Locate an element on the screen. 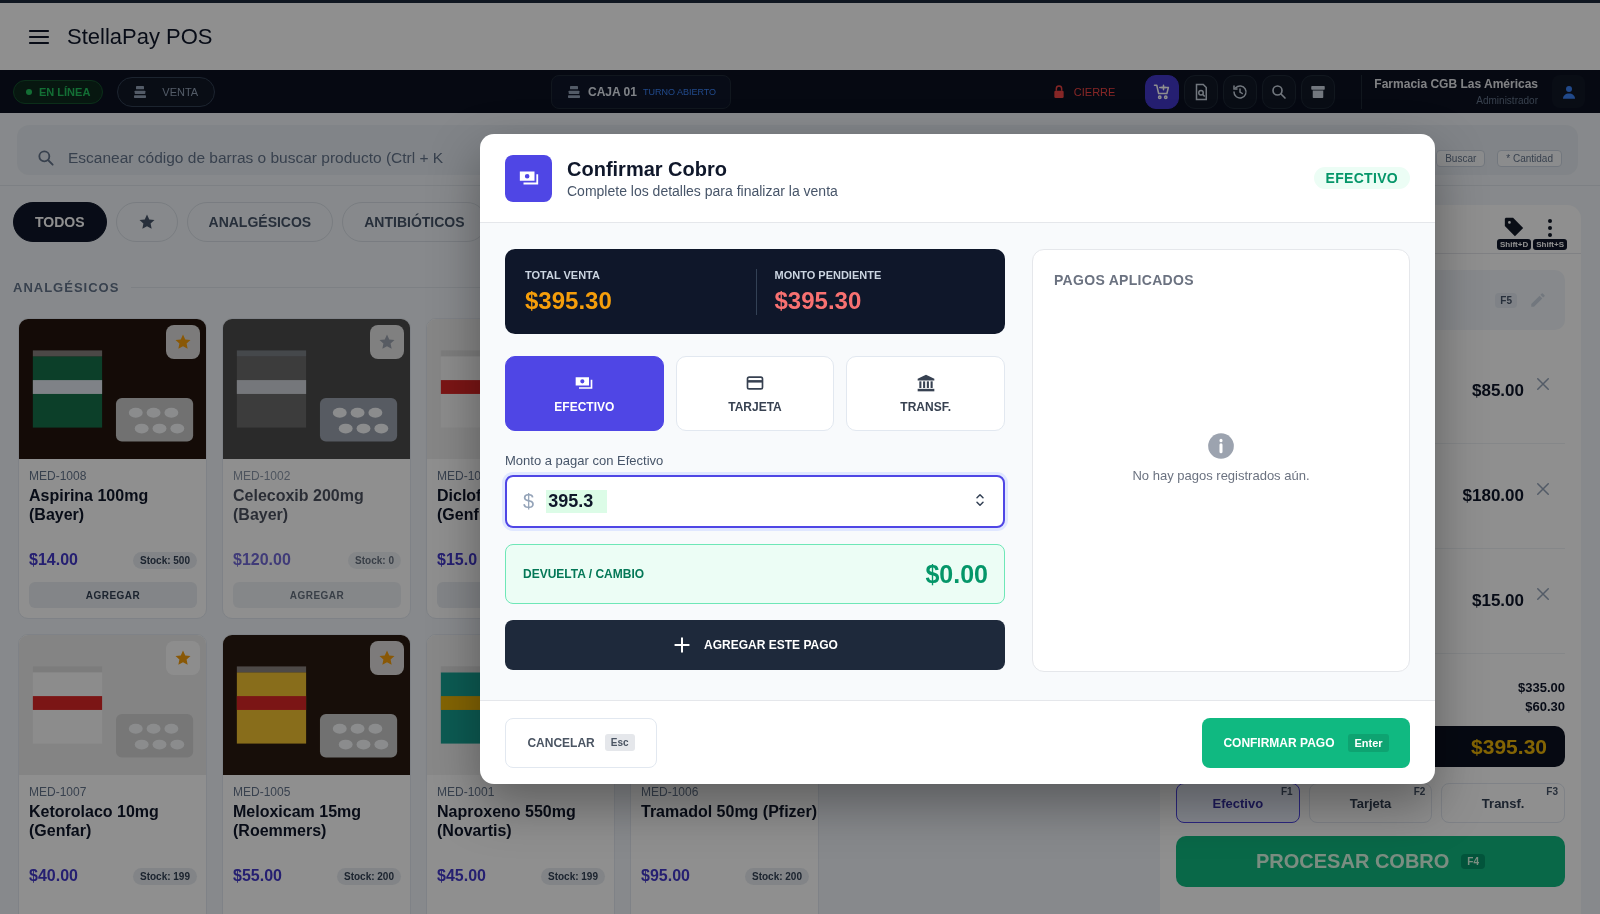 This screenshot has height=914, width=1600. payment-method-button: TARJETA is located at coordinates (755, 393).